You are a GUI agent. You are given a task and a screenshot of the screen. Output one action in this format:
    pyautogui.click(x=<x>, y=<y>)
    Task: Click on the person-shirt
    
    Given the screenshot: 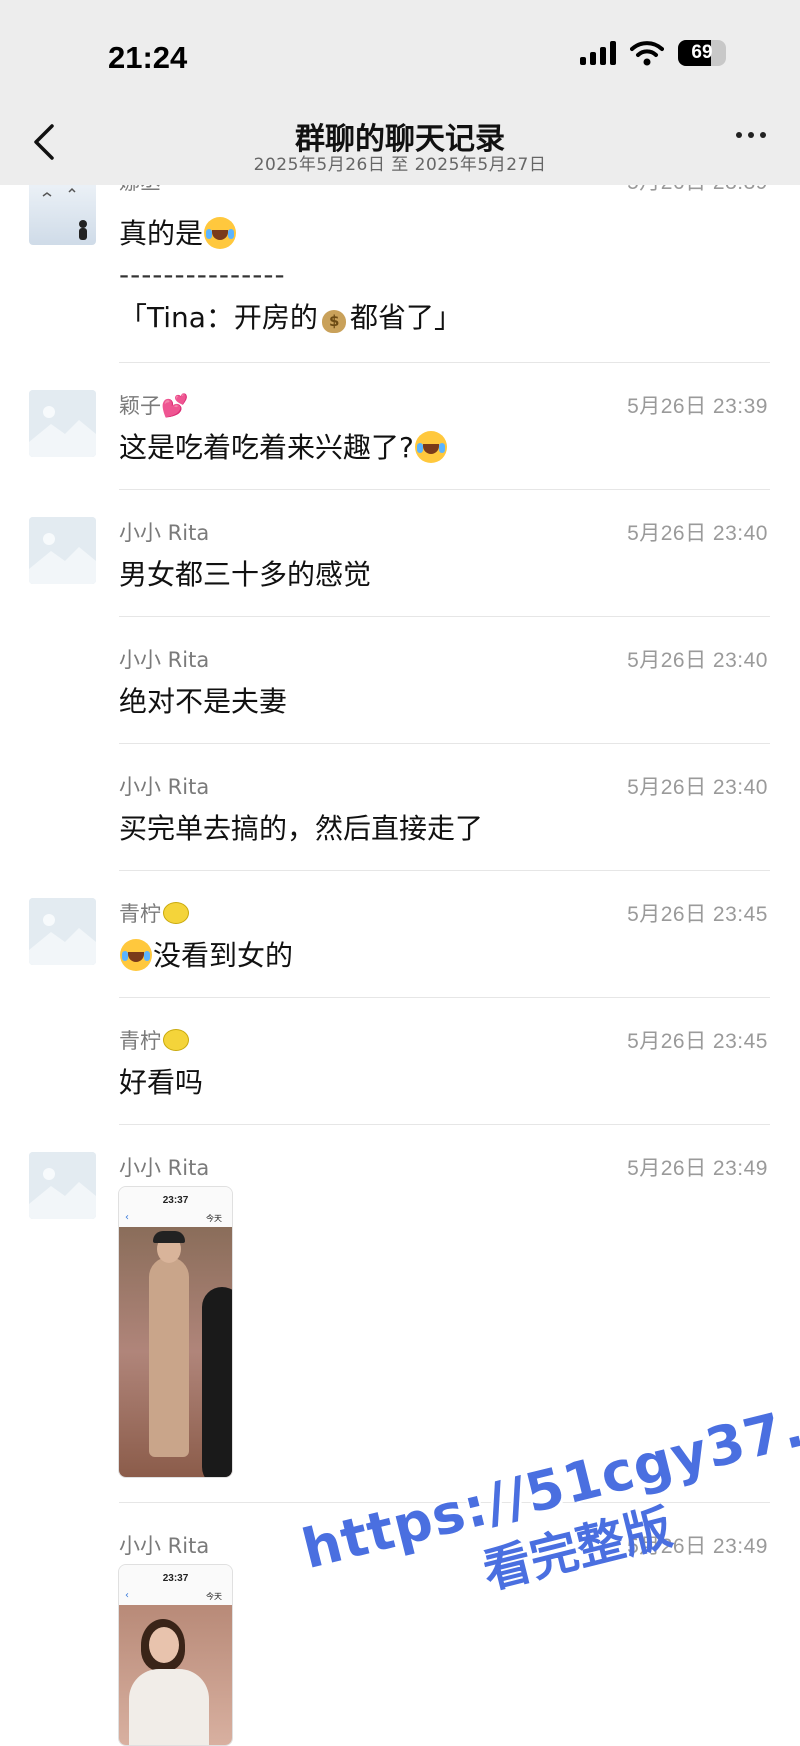 What is the action you would take?
    pyautogui.click(x=169, y=1707)
    